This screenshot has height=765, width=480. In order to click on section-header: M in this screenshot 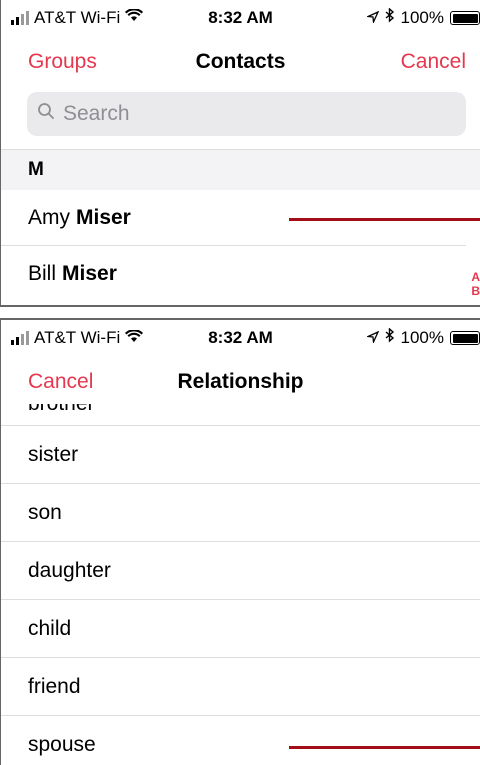, I will do `click(240, 170)`.